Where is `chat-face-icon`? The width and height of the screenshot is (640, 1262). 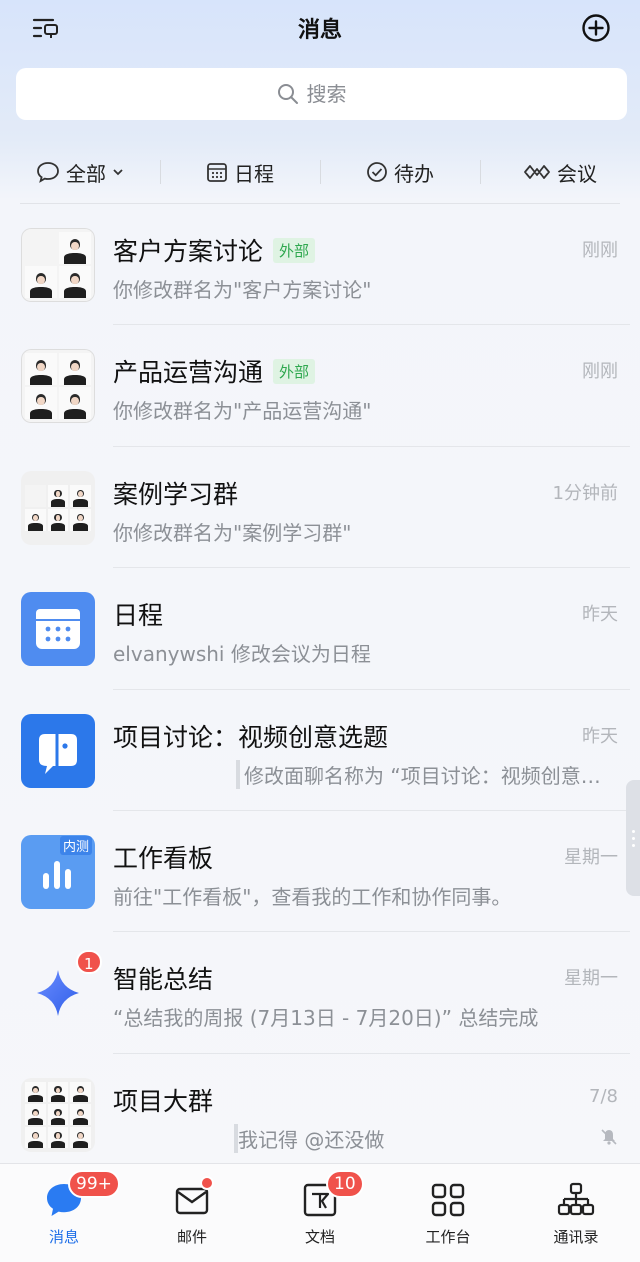 chat-face-icon is located at coordinates (58, 753).